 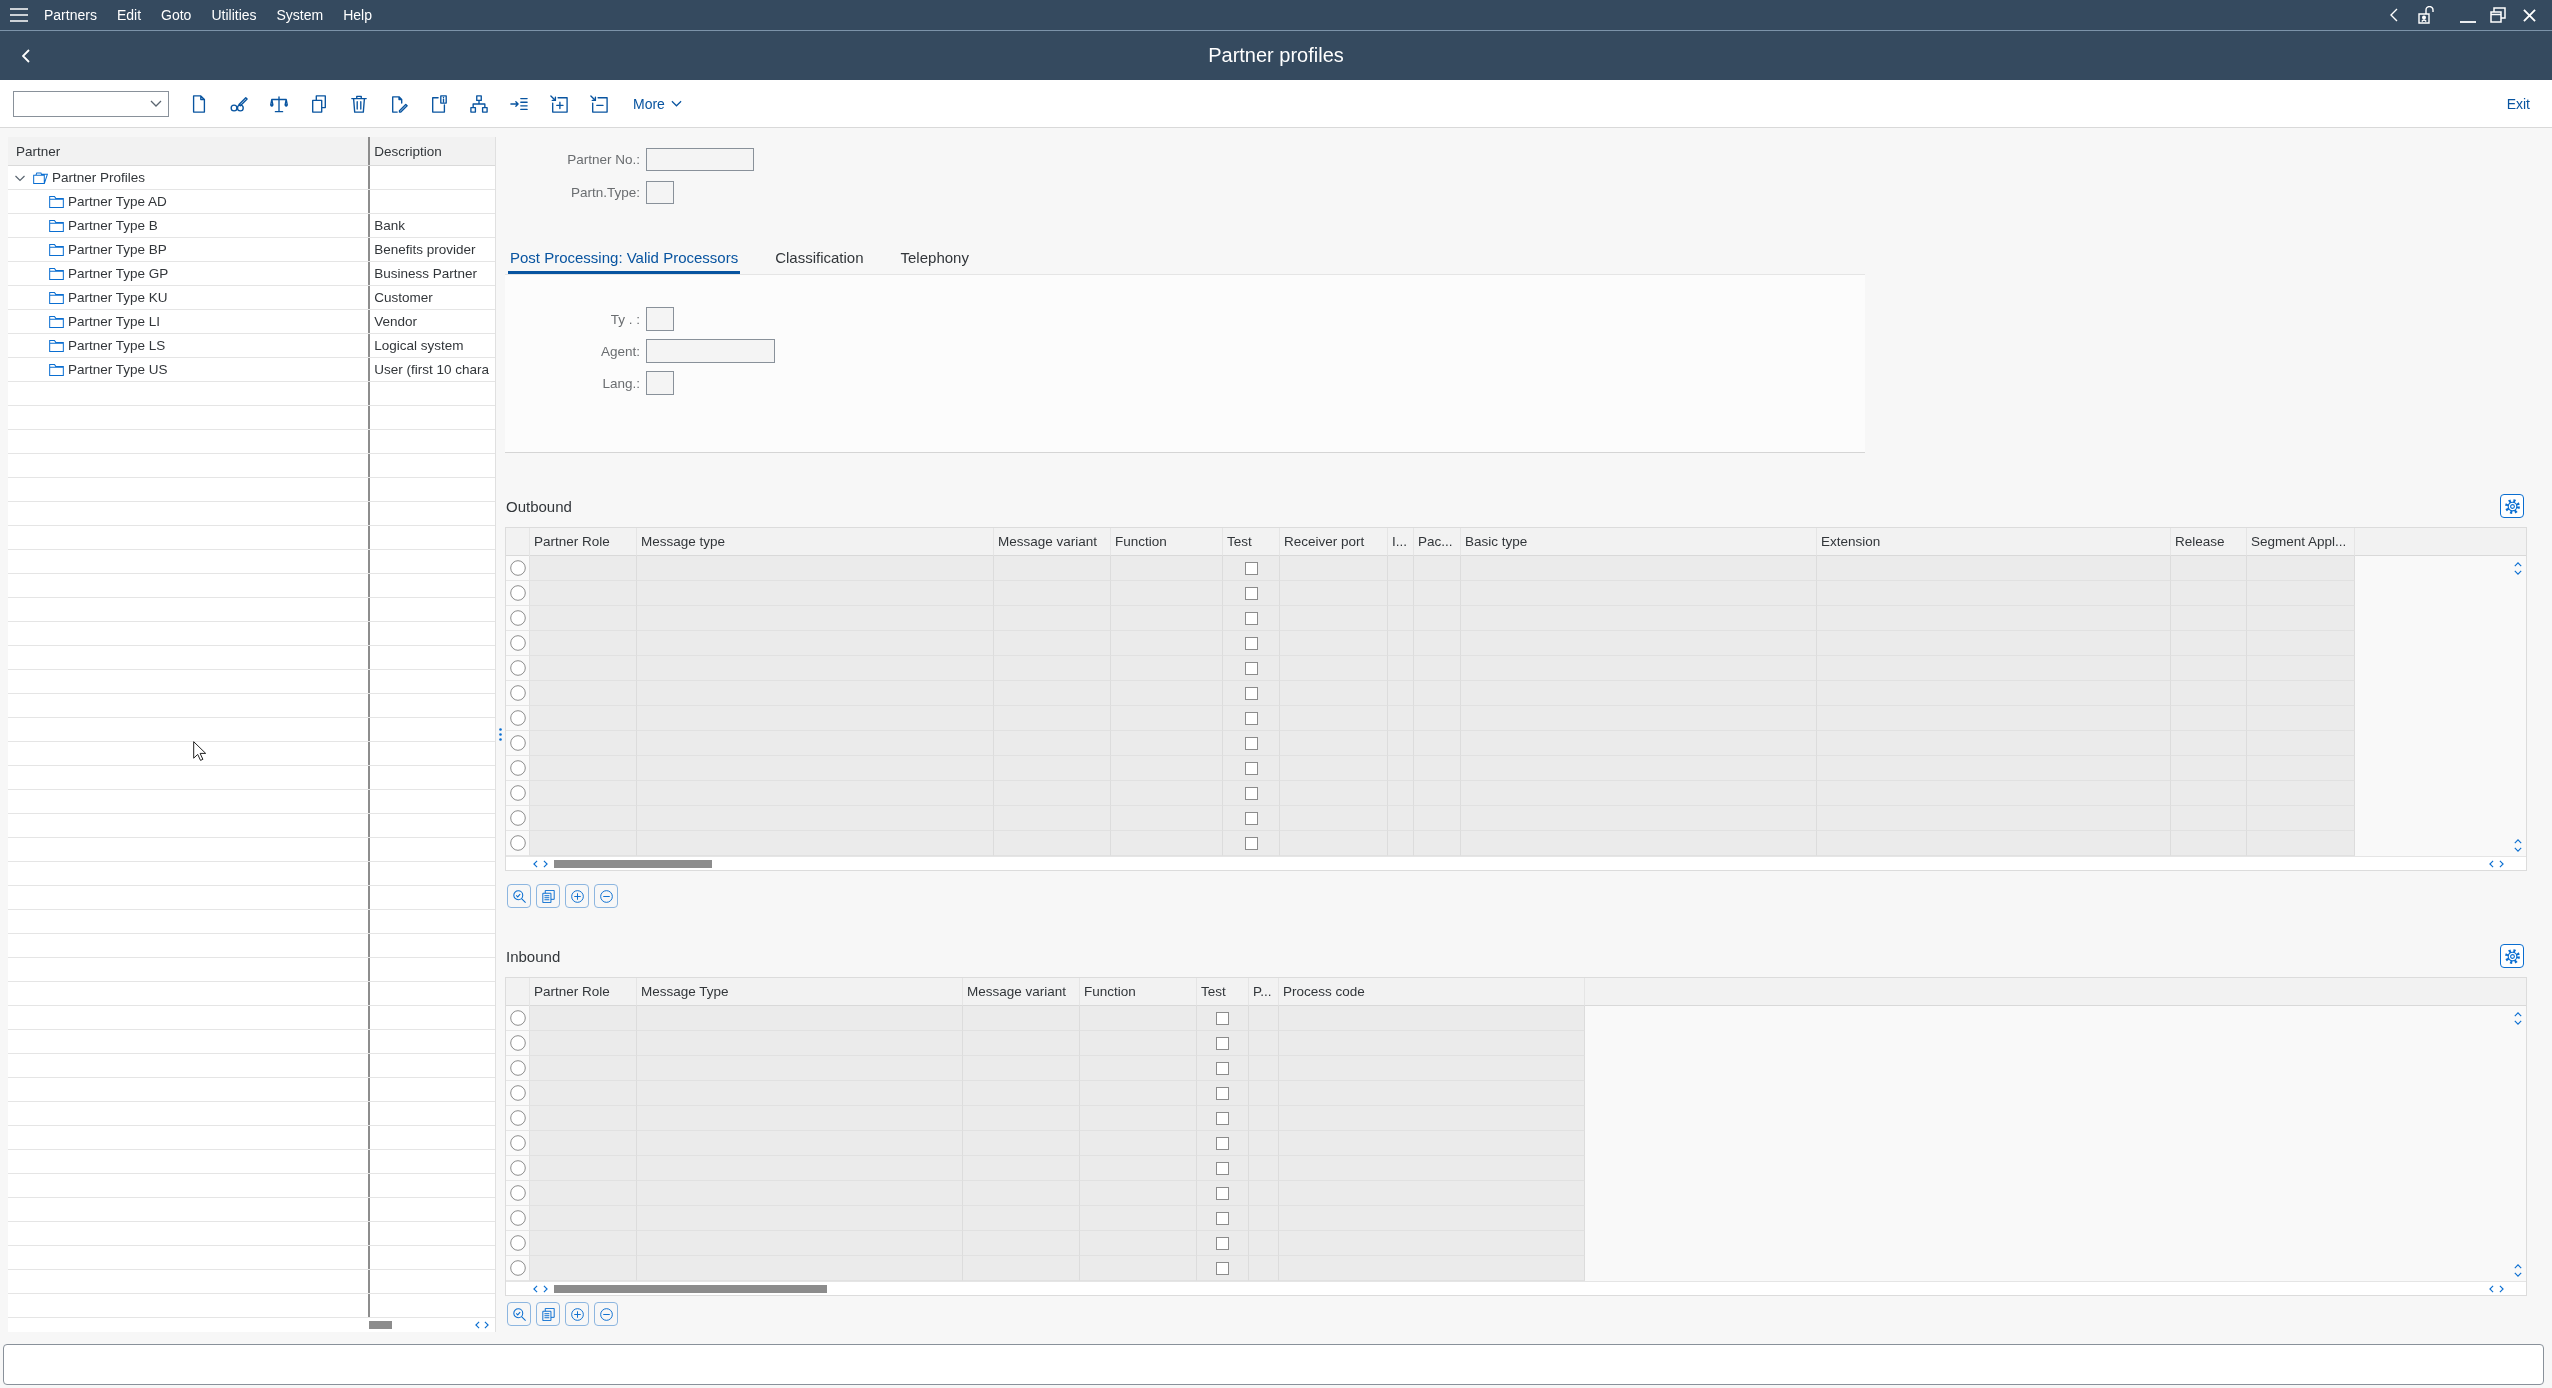 I want to click on more-button: More, so click(x=657, y=103).